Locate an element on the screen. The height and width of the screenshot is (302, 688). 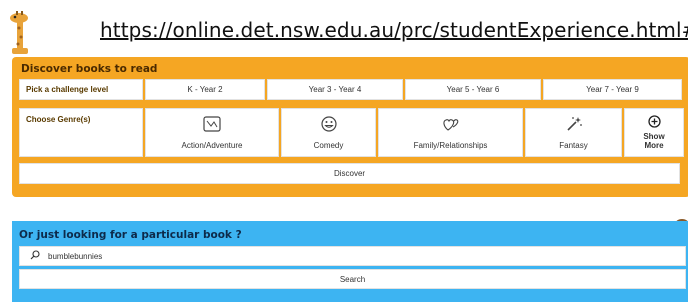
giraffe-logo-icon is located at coordinates (19, 32).